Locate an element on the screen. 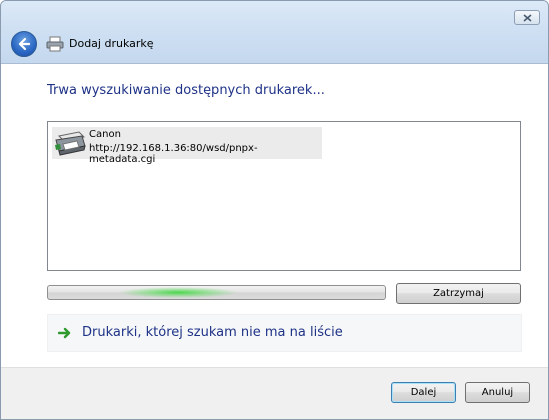 The height and width of the screenshot is (420, 549). close-icon is located at coordinates (527, 18).